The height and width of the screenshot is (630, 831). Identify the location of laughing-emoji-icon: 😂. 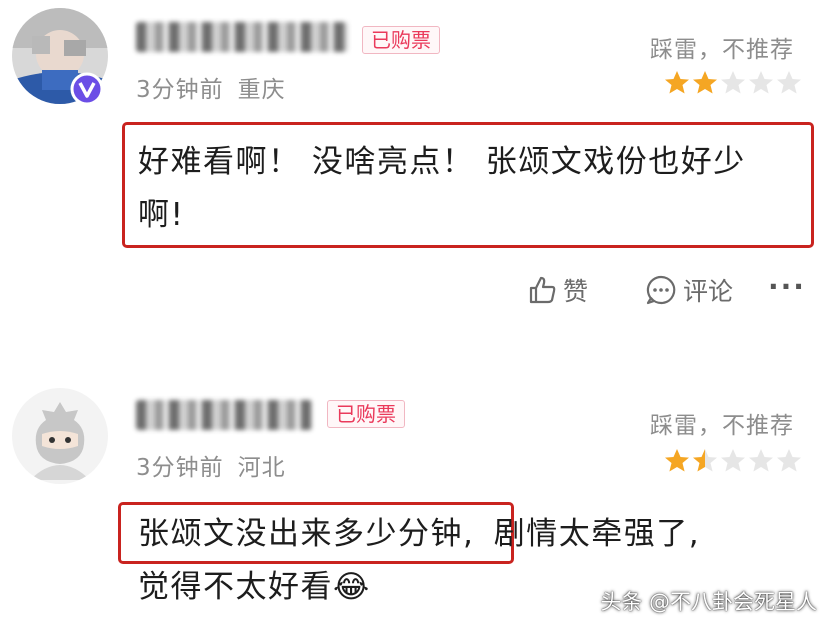
(352, 587).